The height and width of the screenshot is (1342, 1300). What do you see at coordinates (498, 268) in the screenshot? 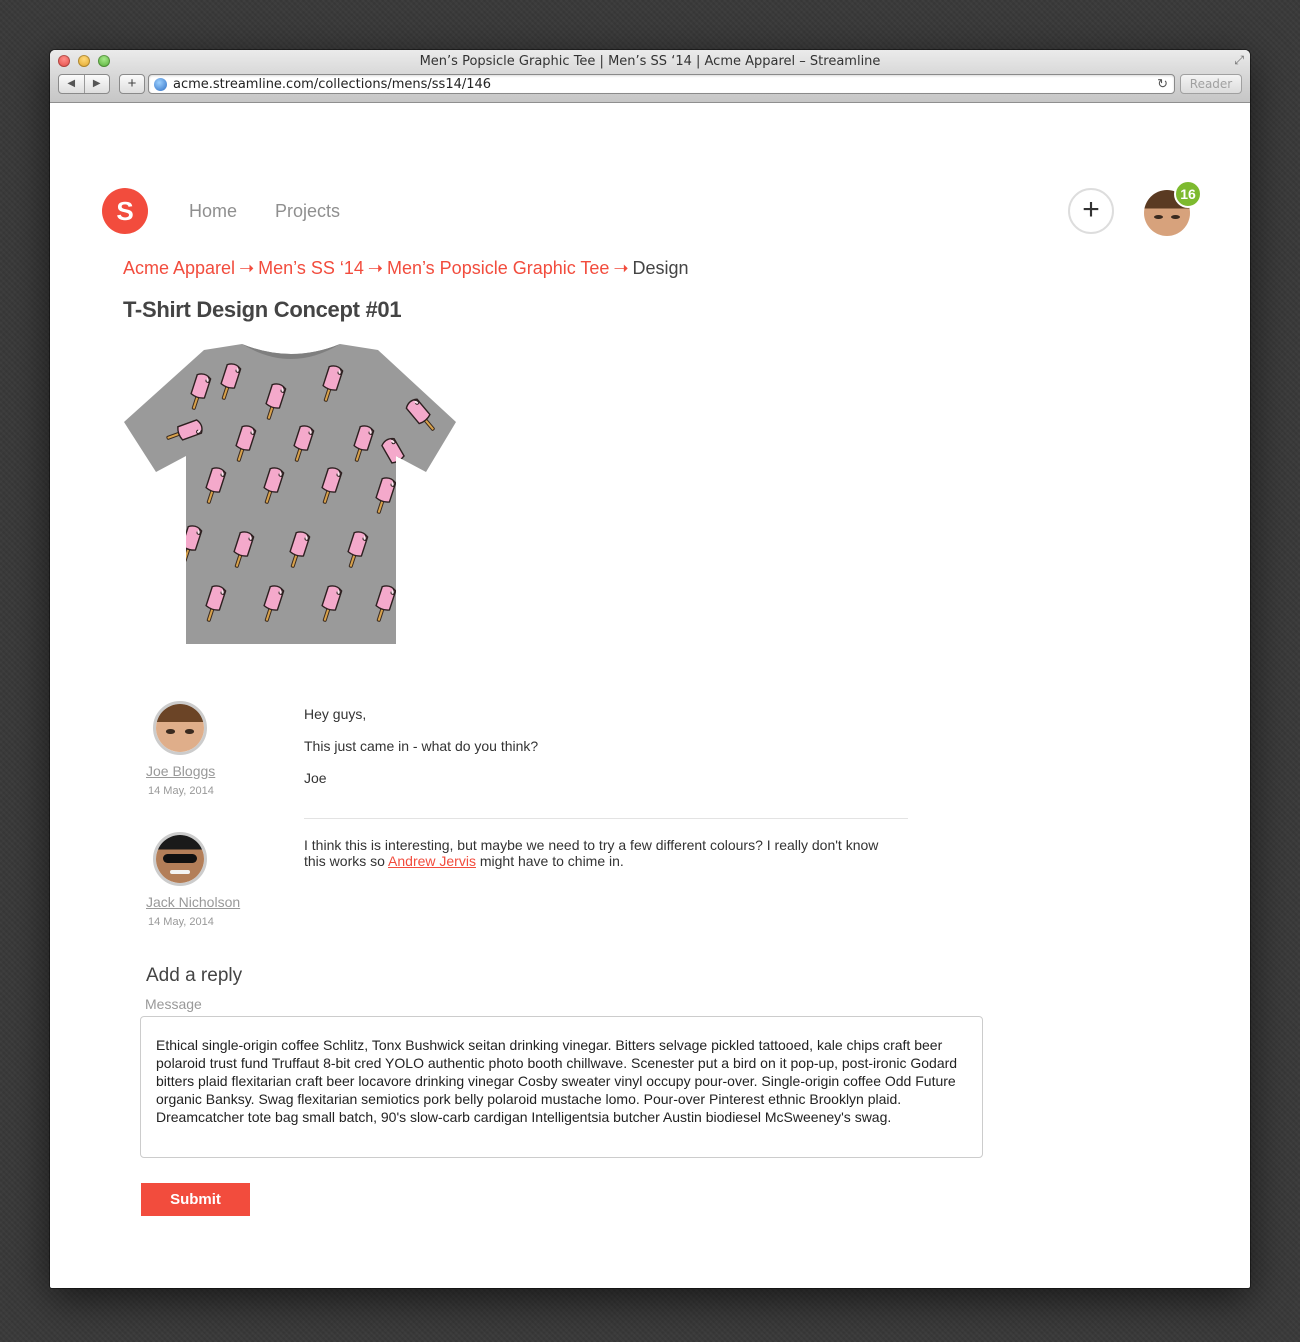
I see `breadcrumb-link-product: Men’s Popsicle Graphic Tee` at bounding box center [498, 268].